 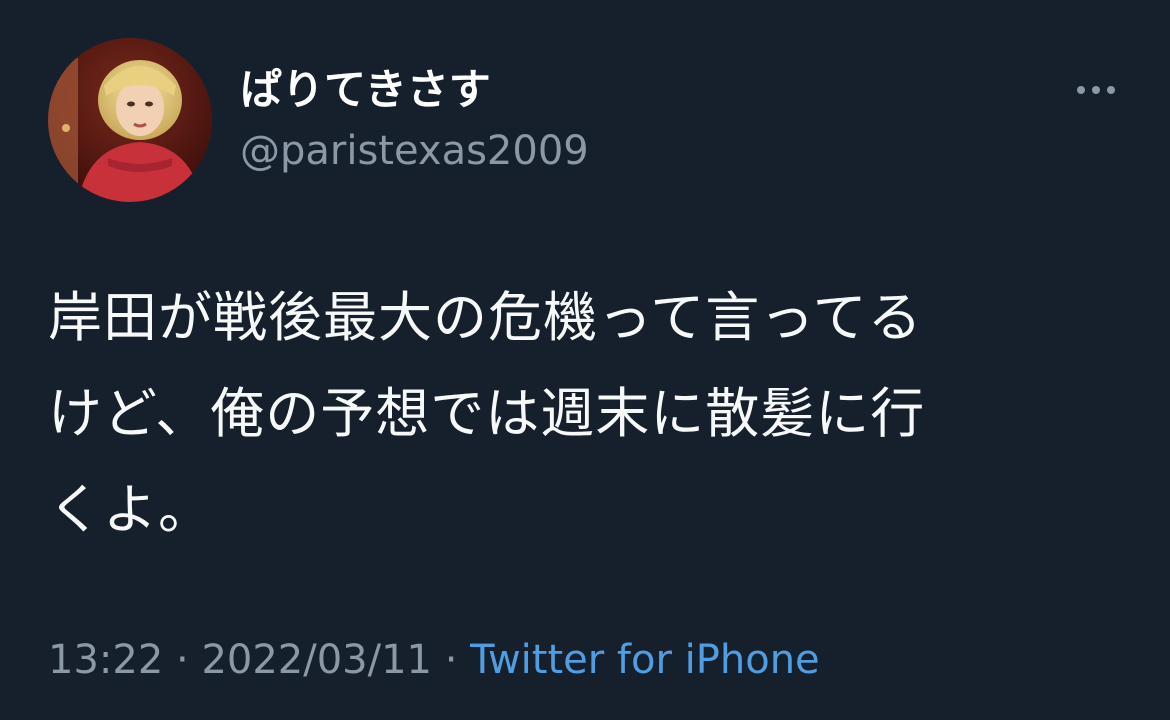 What do you see at coordinates (645, 660) in the screenshot?
I see `tweet-source-link: Twitter for iPhone` at bounding box center [645, 660].